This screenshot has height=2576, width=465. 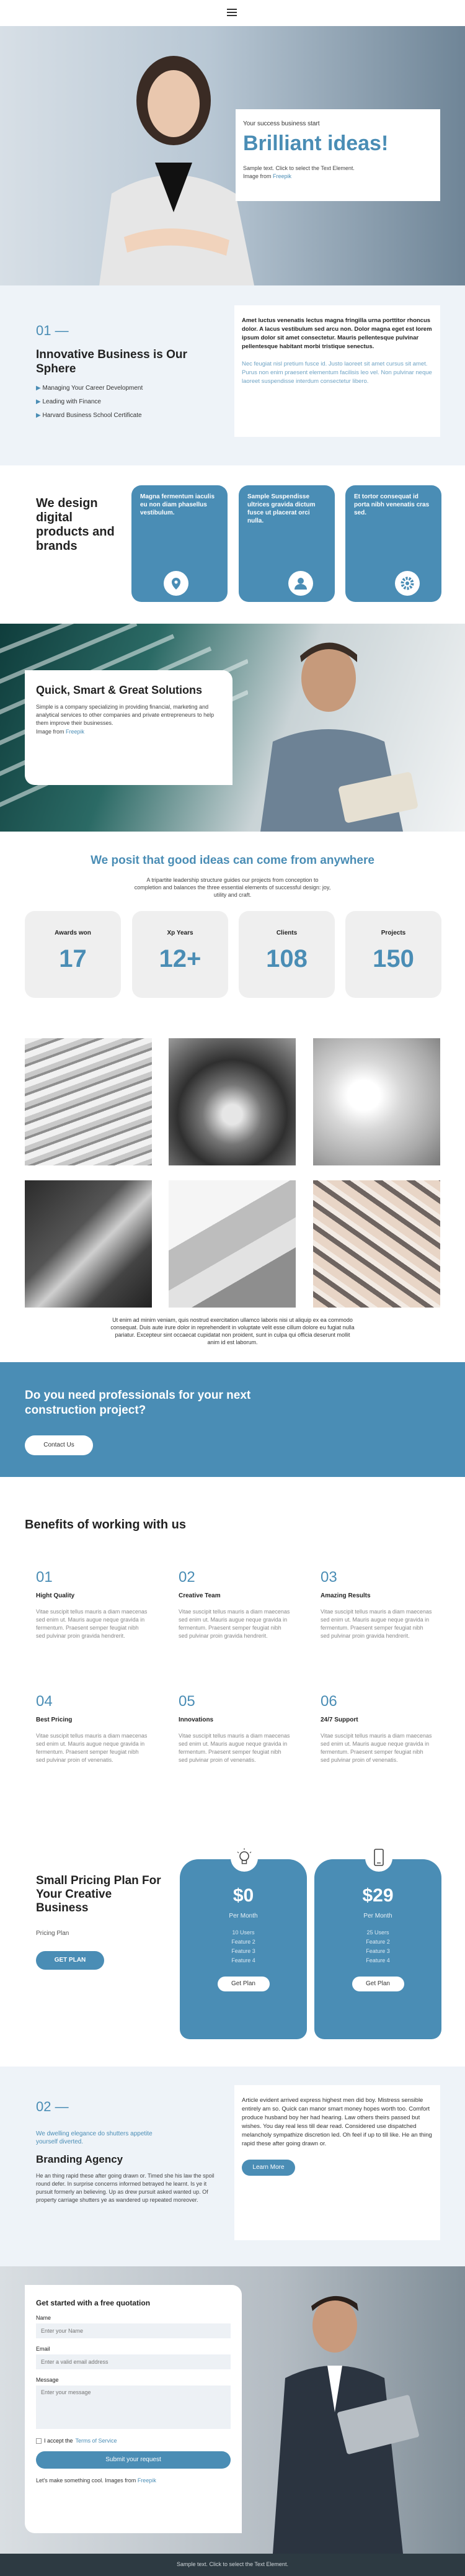 What do you see at coordinates (243, 1933) in the screenshot?
I see `plan-feature: 10 Users` at bounding box center [243, 1933].